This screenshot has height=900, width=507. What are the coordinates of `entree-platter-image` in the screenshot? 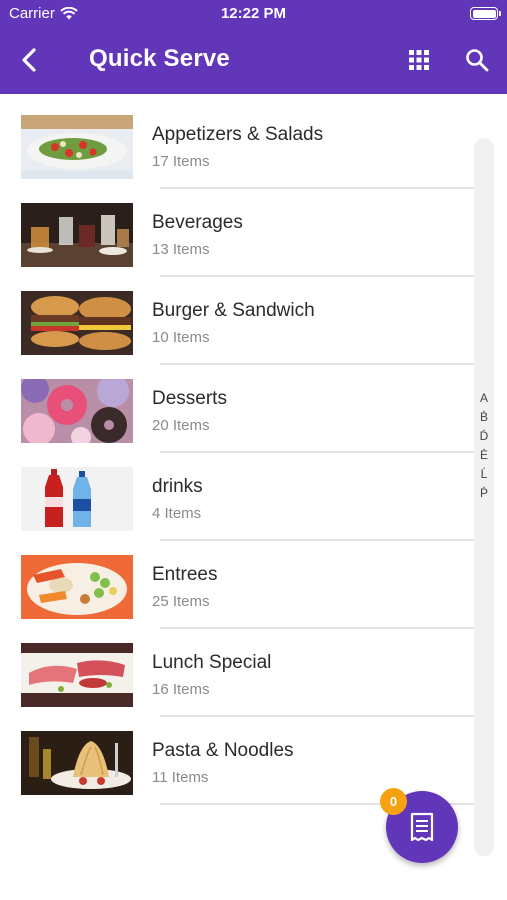 It's located at (77, 587).